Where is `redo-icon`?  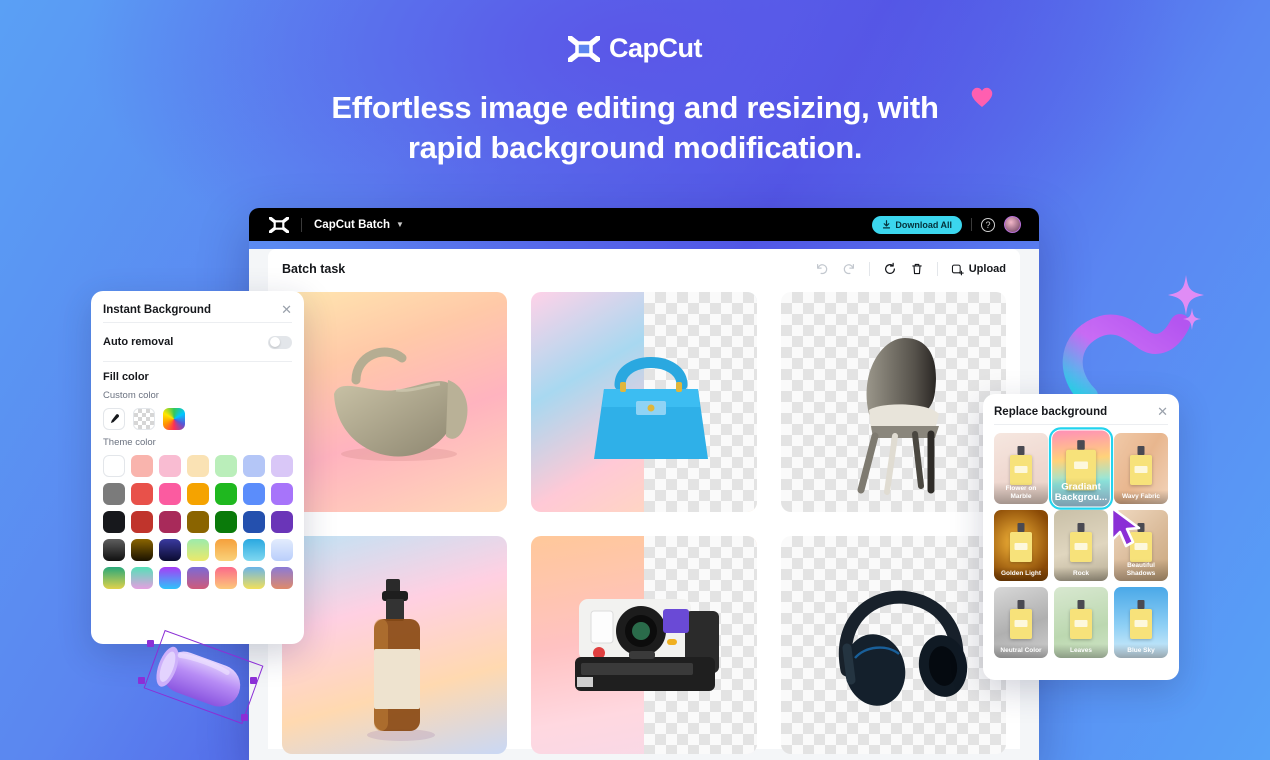 redo-icon is located at coordinates (849, 269).